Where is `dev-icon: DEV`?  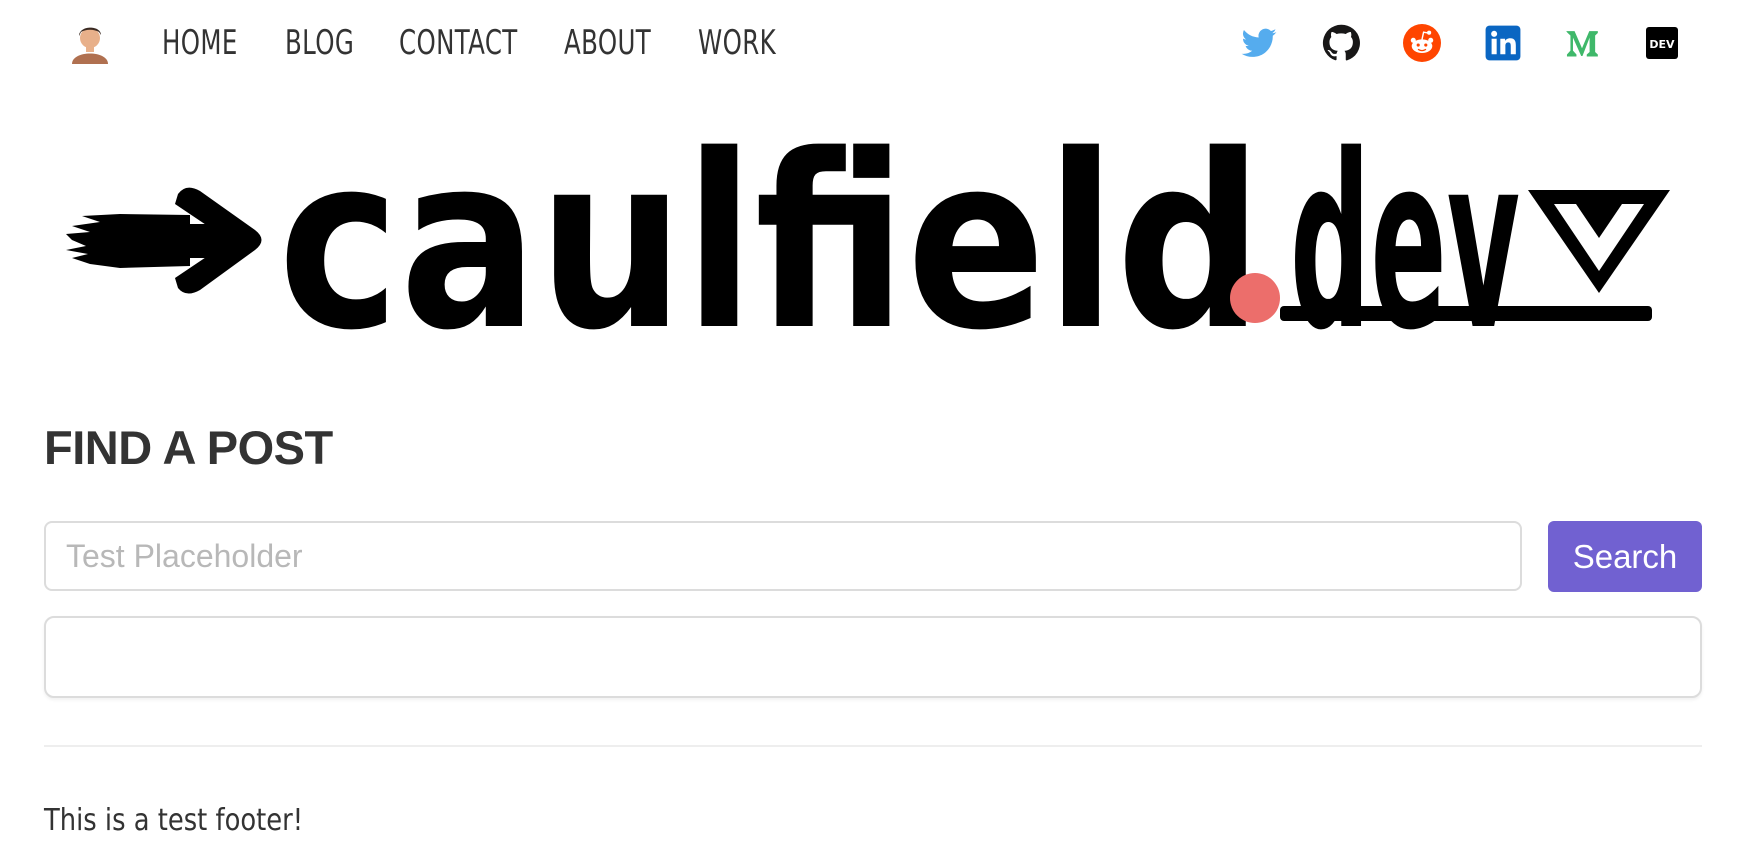 dev-icon: DEV is located at coordinates (1662, 43).